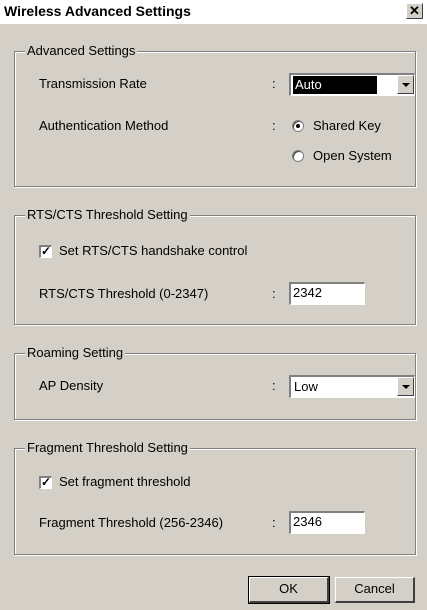 Image resolution: width=427 pixels, height=610 pixels. What do you see at coordinates (131, 522) in the screenshot?
I see `fragment-threshold-label: Fragment Threshold (256-2346)` at bounding box center [131, 522].